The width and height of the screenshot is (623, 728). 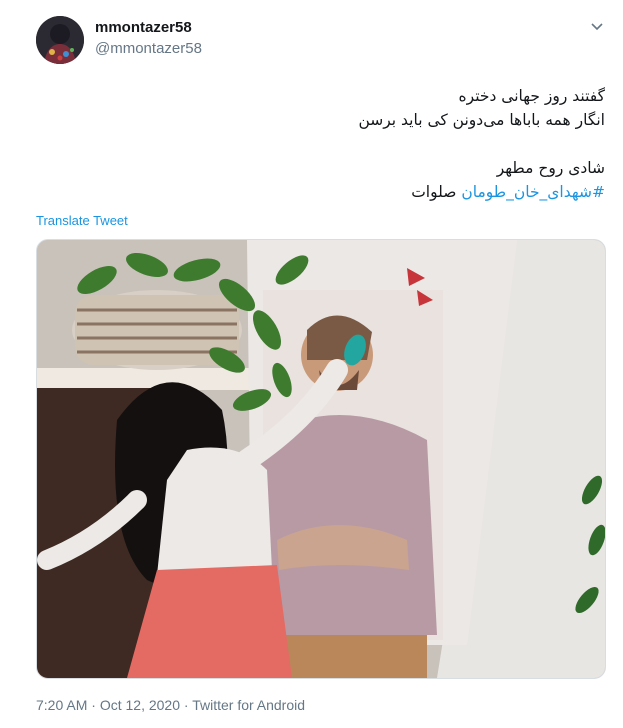 I want to click on translate-tweet-link: Translate Tweet, so click(x=82, y=220).